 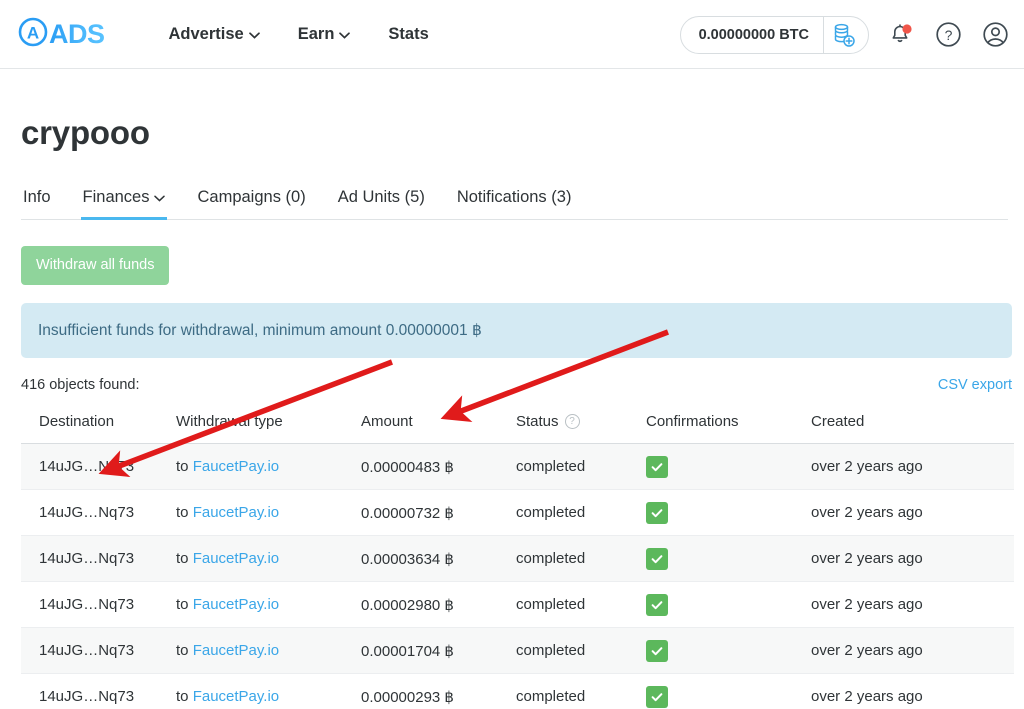 What do you see at coordinates (251, 197) in the screenshot?
I see `tab-campaigns-label: Campaigns (0)` at bounding box center [251, 197].